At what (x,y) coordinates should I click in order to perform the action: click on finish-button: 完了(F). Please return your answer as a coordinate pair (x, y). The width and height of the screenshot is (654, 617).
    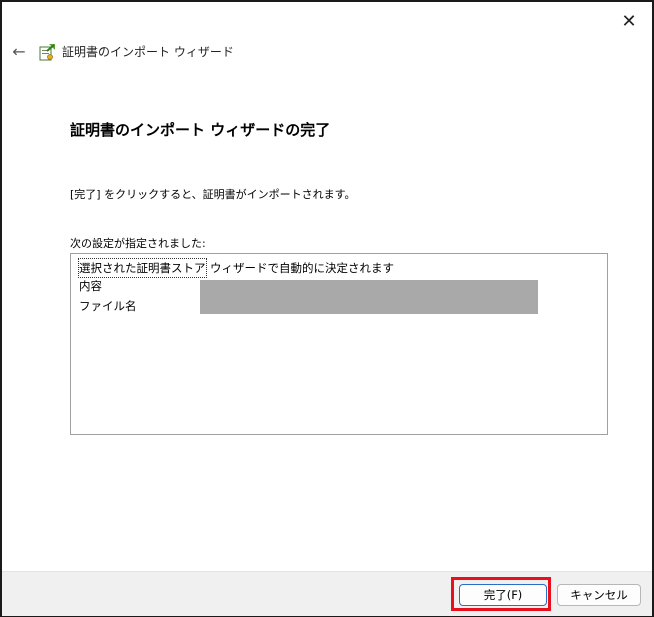
    Looking at the image, I should click on (503, 595).